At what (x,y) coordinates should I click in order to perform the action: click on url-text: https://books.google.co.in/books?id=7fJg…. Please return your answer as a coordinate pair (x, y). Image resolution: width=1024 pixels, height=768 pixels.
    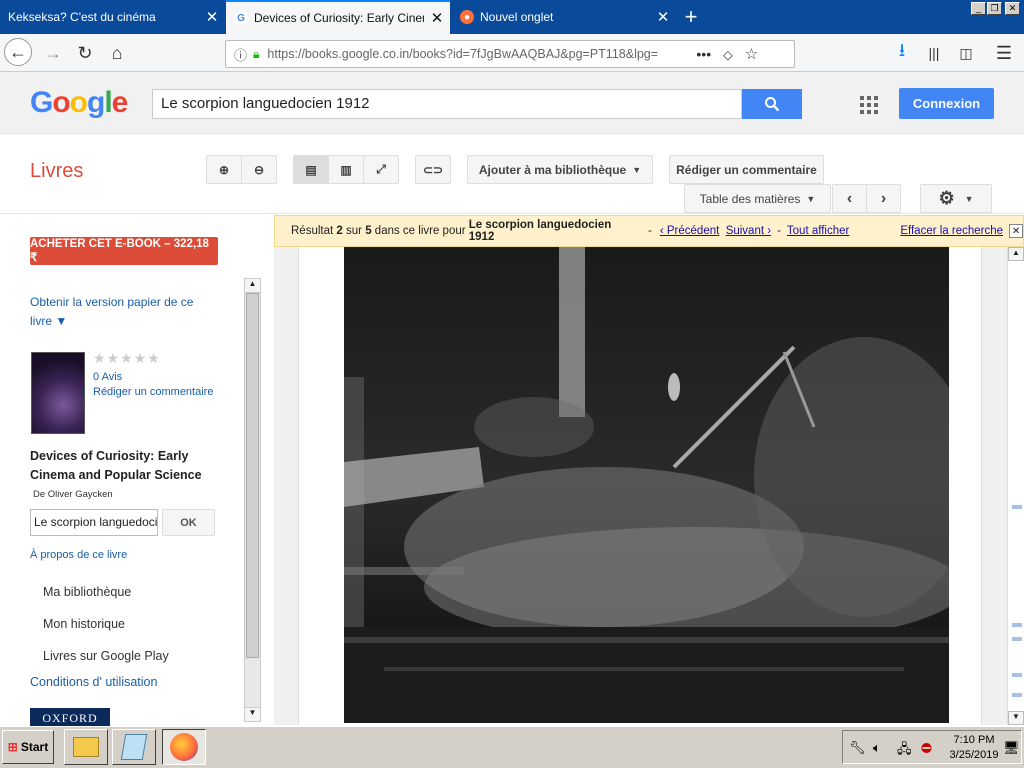
    Looking at the image, I should click on (474, 54).